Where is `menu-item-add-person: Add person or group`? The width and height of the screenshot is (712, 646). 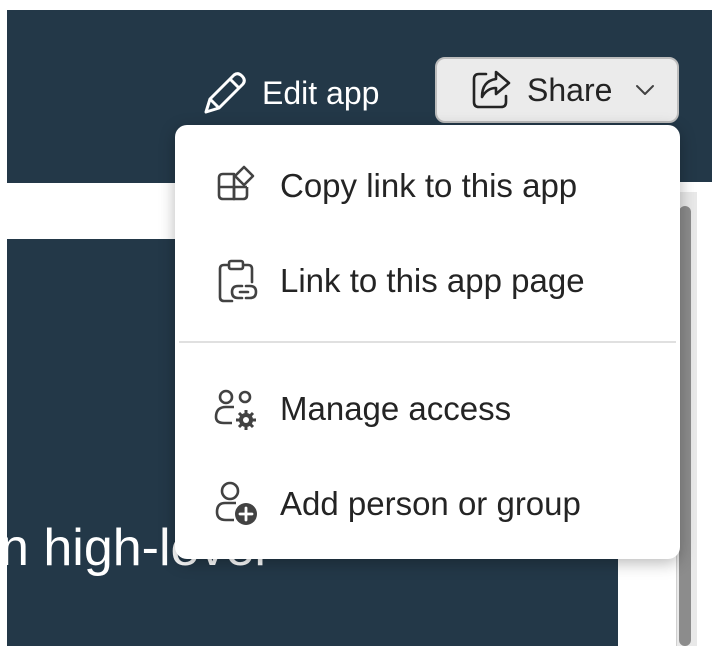
menu-item-add-person: Add person or group is located at coordinates (427, 504).